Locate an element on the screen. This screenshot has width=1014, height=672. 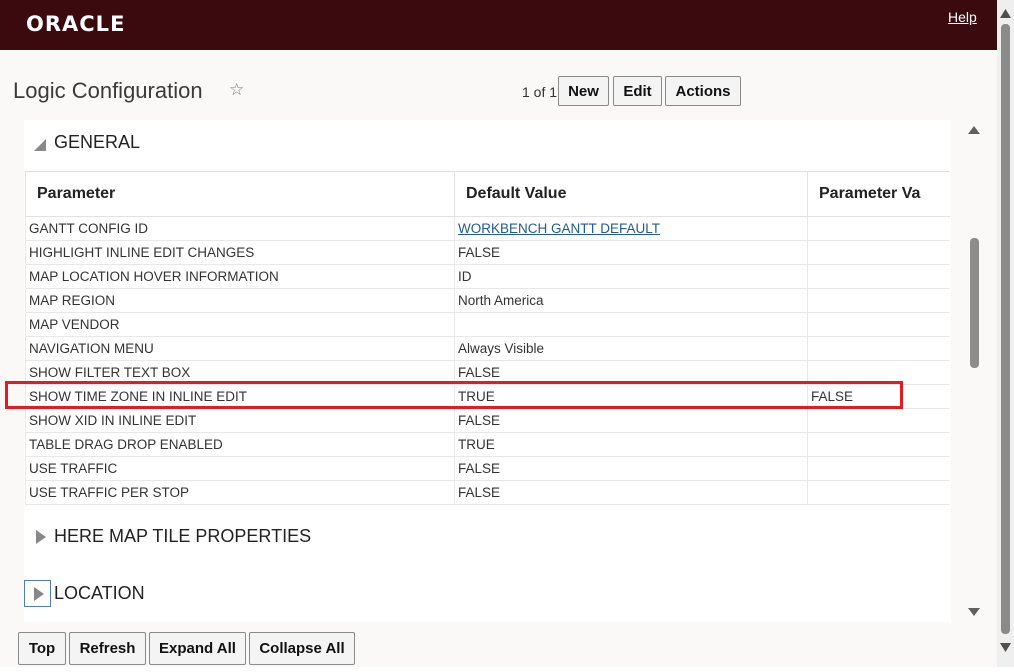
cell-parameter: SHOW XID IN INLINE EDIT is located at coordinates (240, 420).